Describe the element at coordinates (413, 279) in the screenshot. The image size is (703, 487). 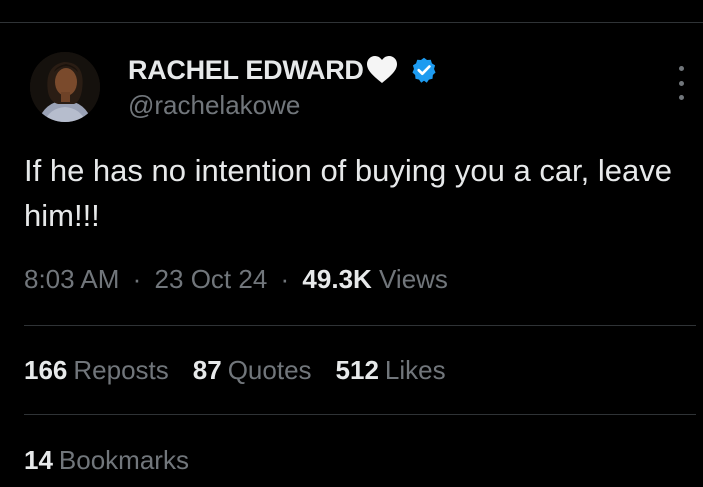
I see `views-label: Views` at that location.